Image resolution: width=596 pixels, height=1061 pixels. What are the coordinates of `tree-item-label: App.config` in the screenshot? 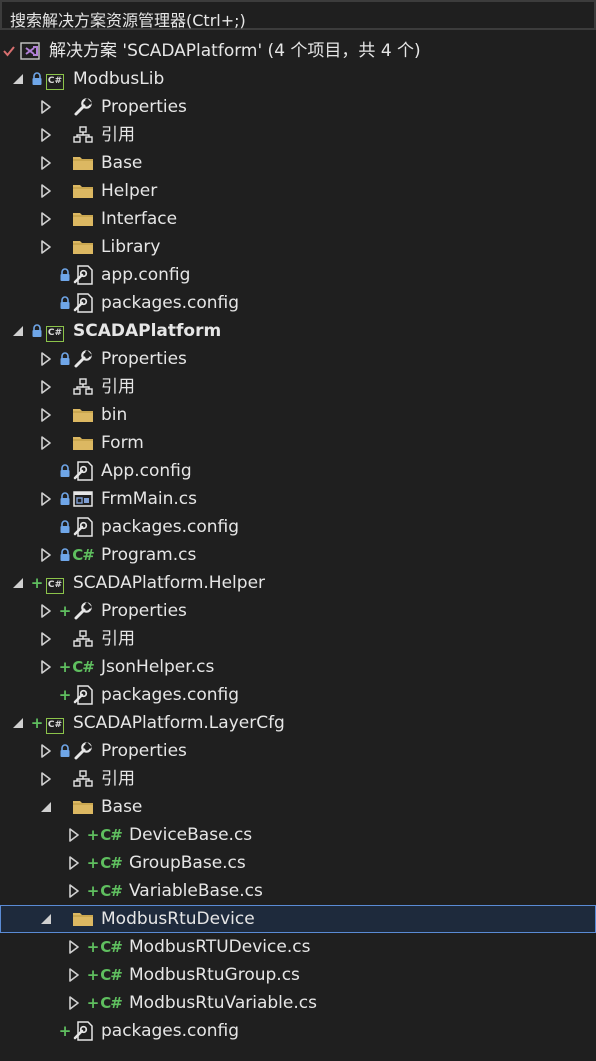 It's located at (146, 471).